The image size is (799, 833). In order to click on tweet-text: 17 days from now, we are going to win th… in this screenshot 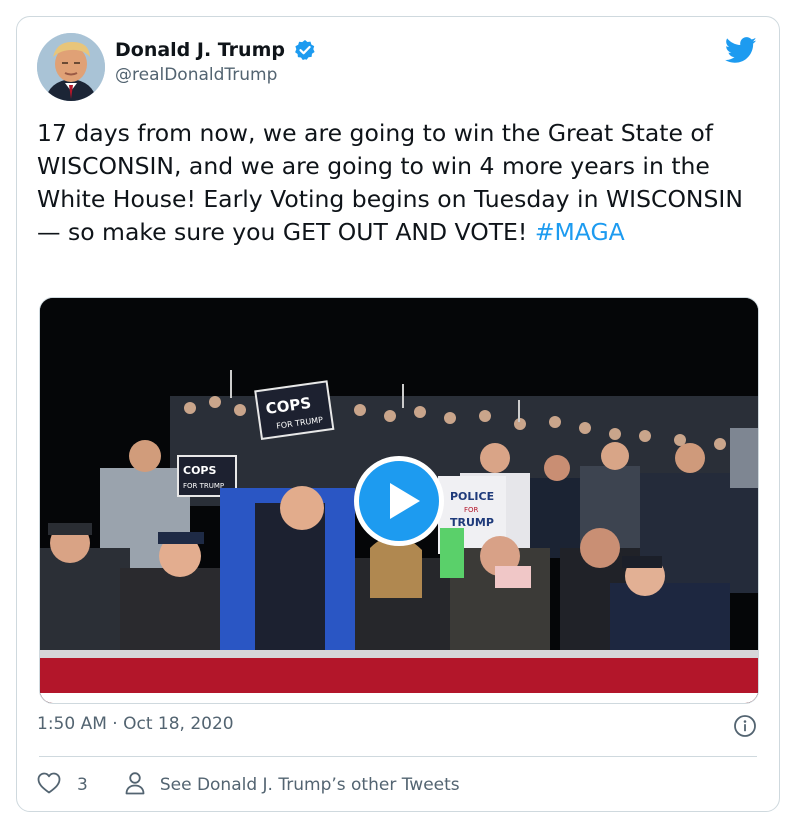, I will do `click(397, 183)`.